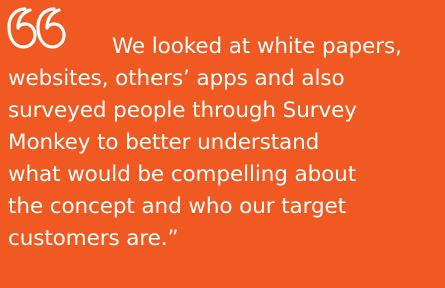  I want to click on quote-line-5: what would be compelling about, so click(182, 174).